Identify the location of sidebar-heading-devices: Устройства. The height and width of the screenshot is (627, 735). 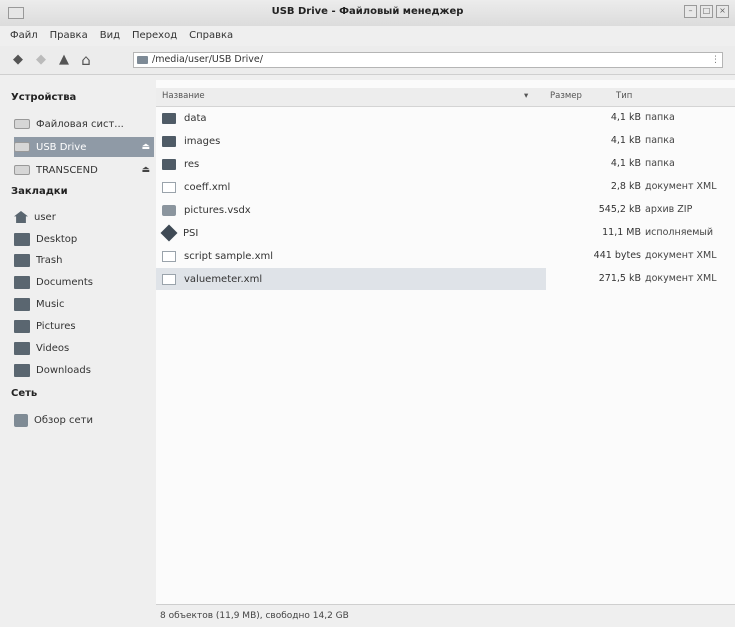
(44, 97).